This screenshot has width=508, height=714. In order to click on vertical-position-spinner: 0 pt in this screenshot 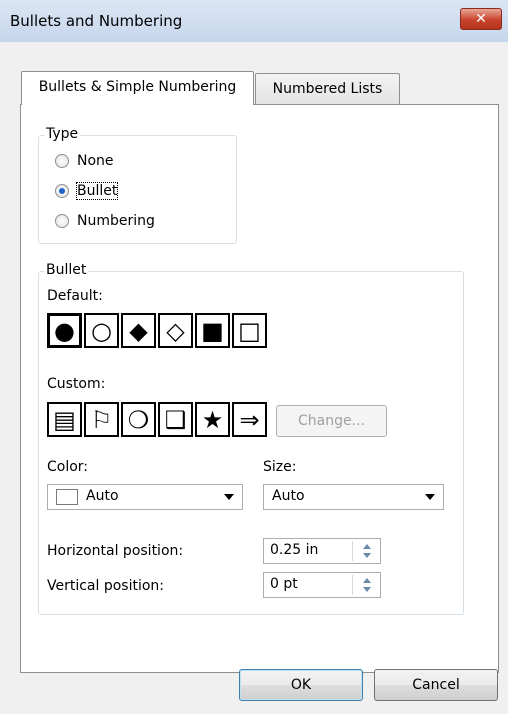, I will do `click(322, 585)`.